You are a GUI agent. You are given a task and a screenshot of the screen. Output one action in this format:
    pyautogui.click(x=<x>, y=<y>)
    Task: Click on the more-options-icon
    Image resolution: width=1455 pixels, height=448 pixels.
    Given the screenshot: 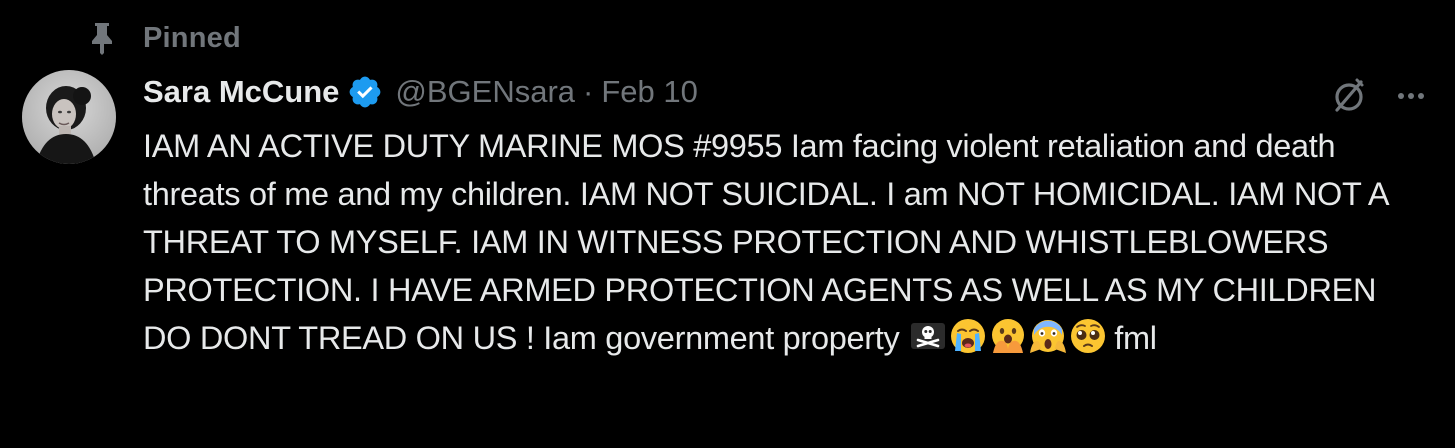 What is the action you would take?
    pyautogui.click(x=1411, y=96)
    